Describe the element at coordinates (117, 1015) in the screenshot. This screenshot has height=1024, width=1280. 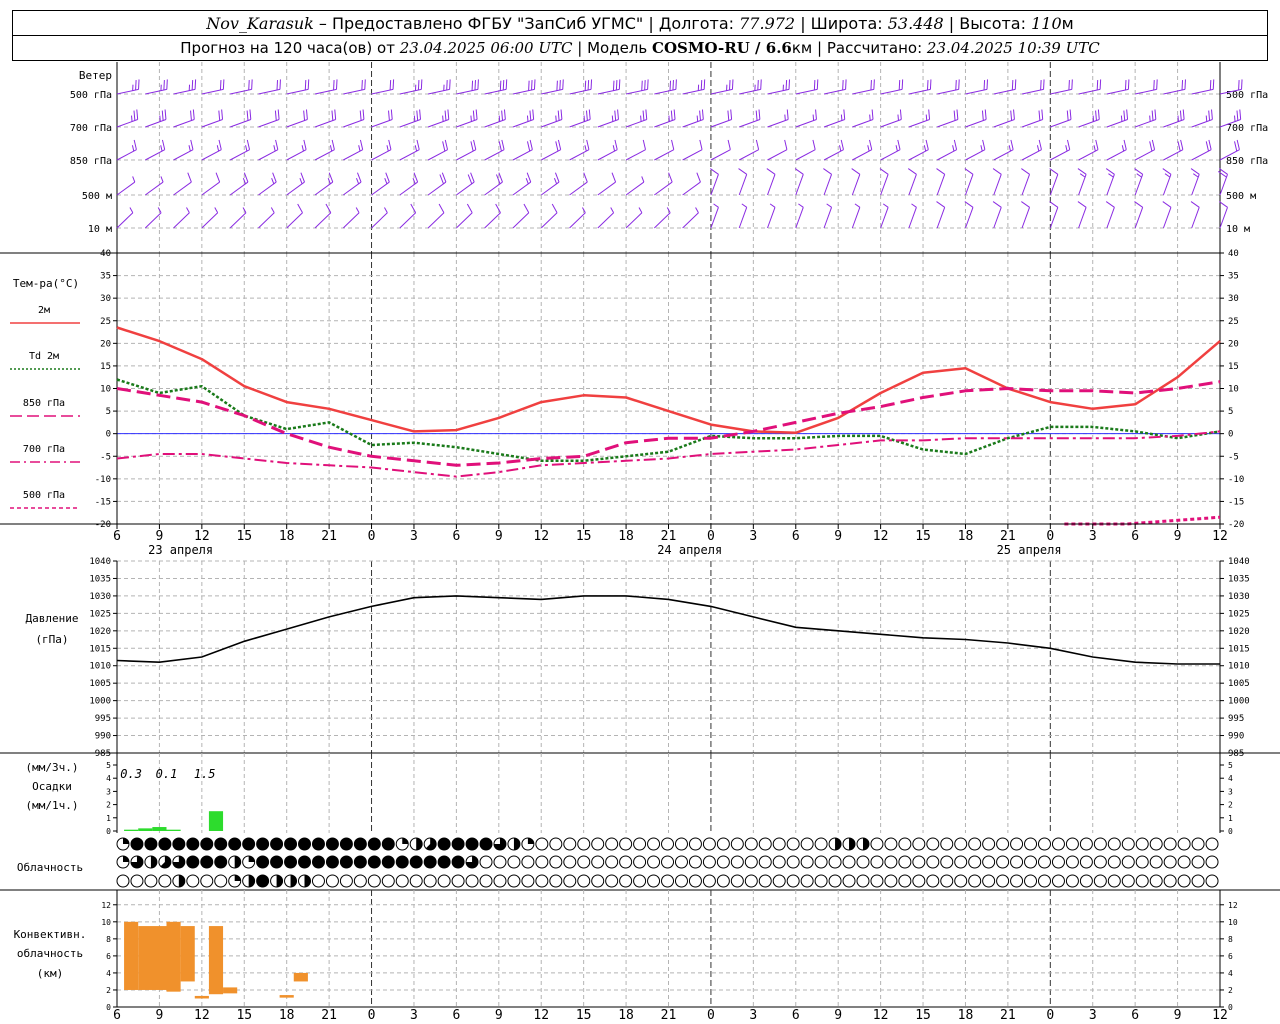
I see `x-hour-label-bottom: 6` at that location.